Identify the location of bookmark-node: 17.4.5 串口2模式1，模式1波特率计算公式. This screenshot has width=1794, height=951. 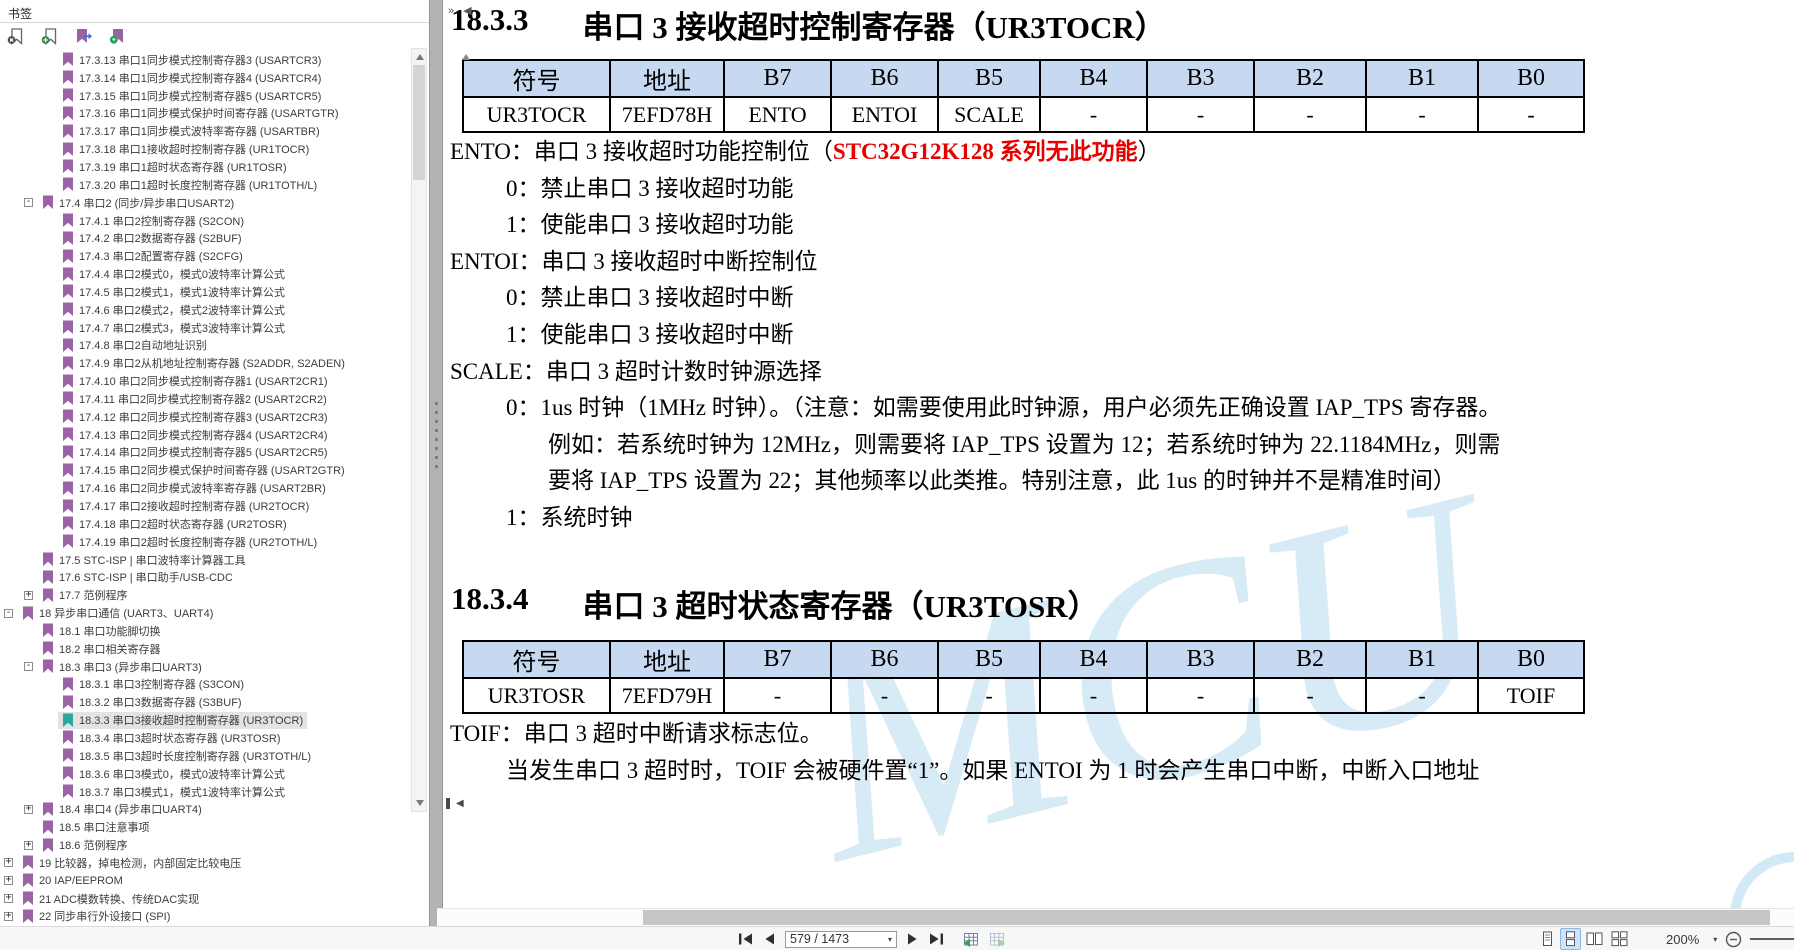
(173, 291).